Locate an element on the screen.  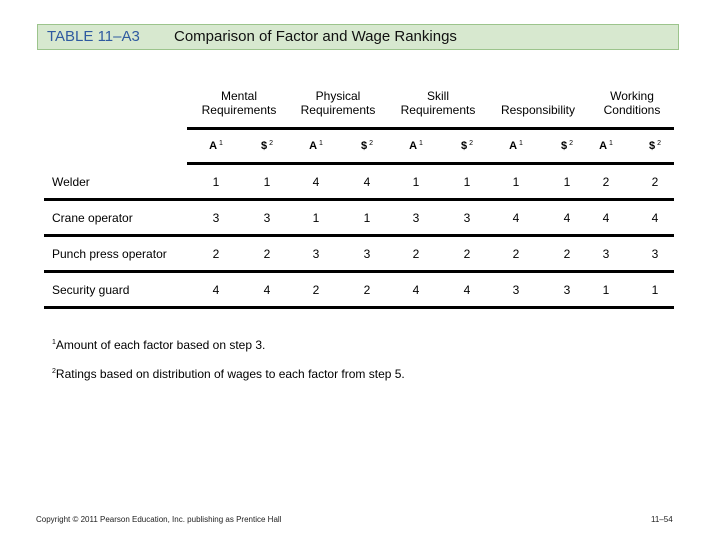
factor-header: Physical Requirements is located at coordinates (338, 103).